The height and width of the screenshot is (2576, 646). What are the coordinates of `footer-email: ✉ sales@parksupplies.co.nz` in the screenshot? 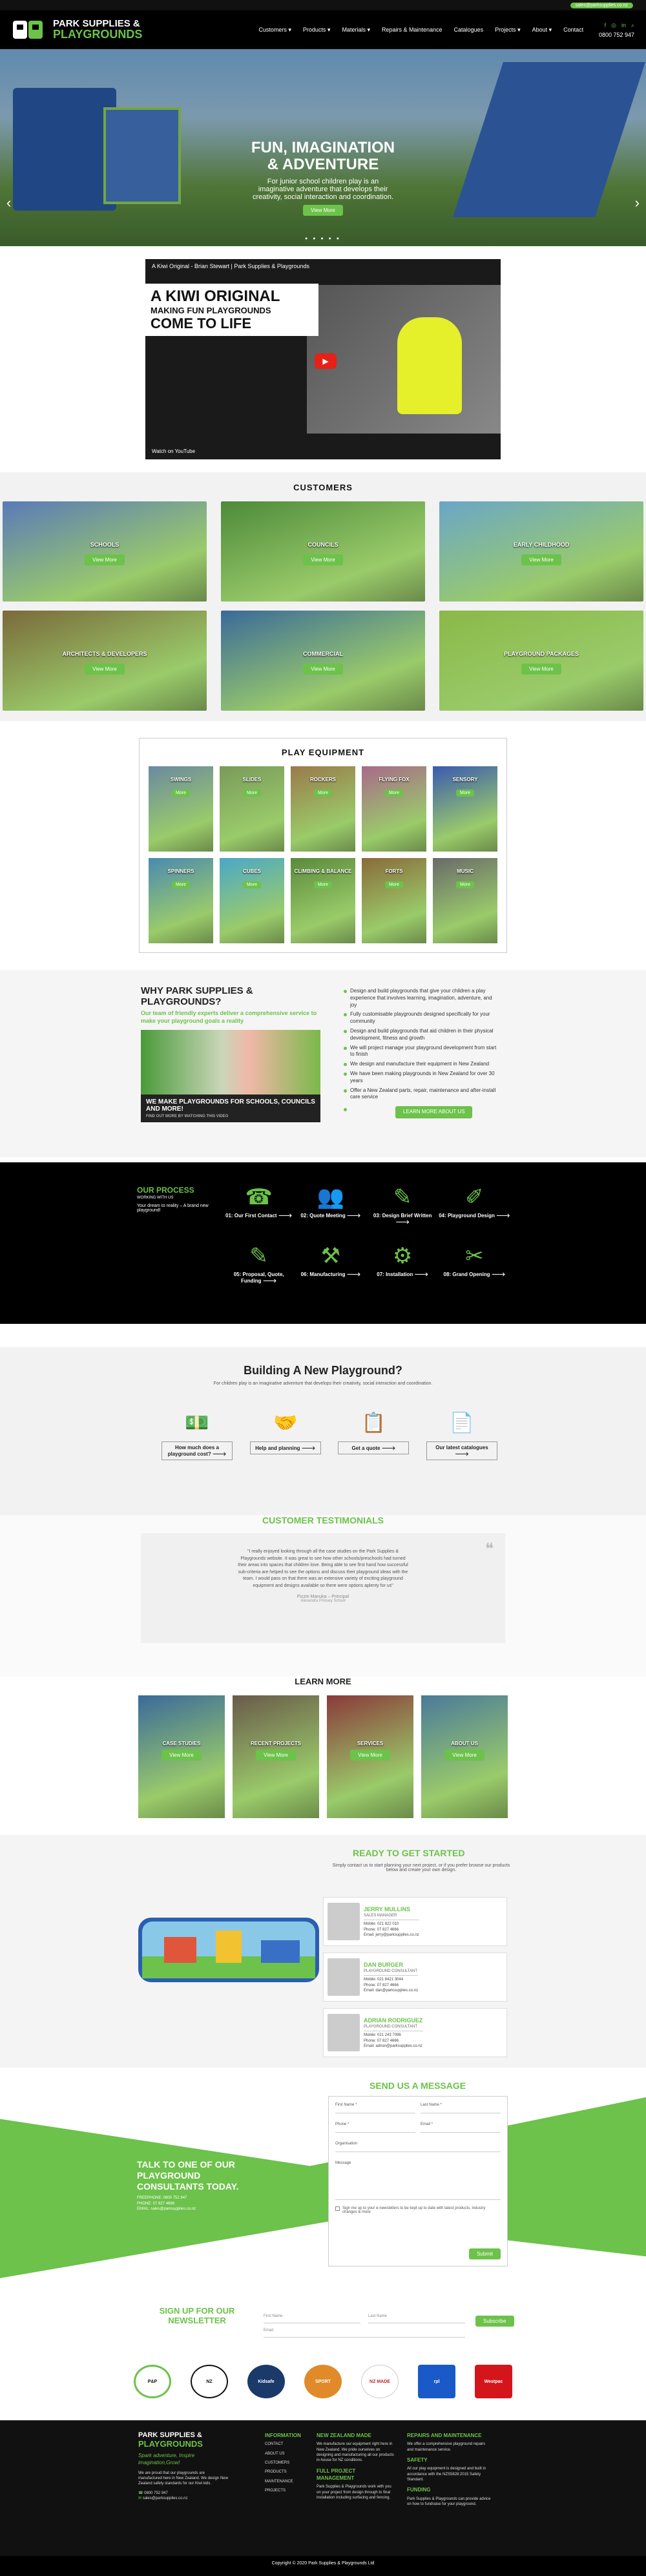 It's located at (184, 2498).